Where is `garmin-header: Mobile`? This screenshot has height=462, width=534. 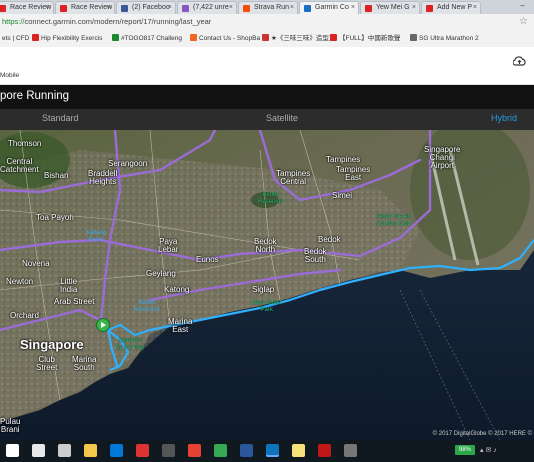 garmin-header: Mobile is located at coordinates (267, 66).